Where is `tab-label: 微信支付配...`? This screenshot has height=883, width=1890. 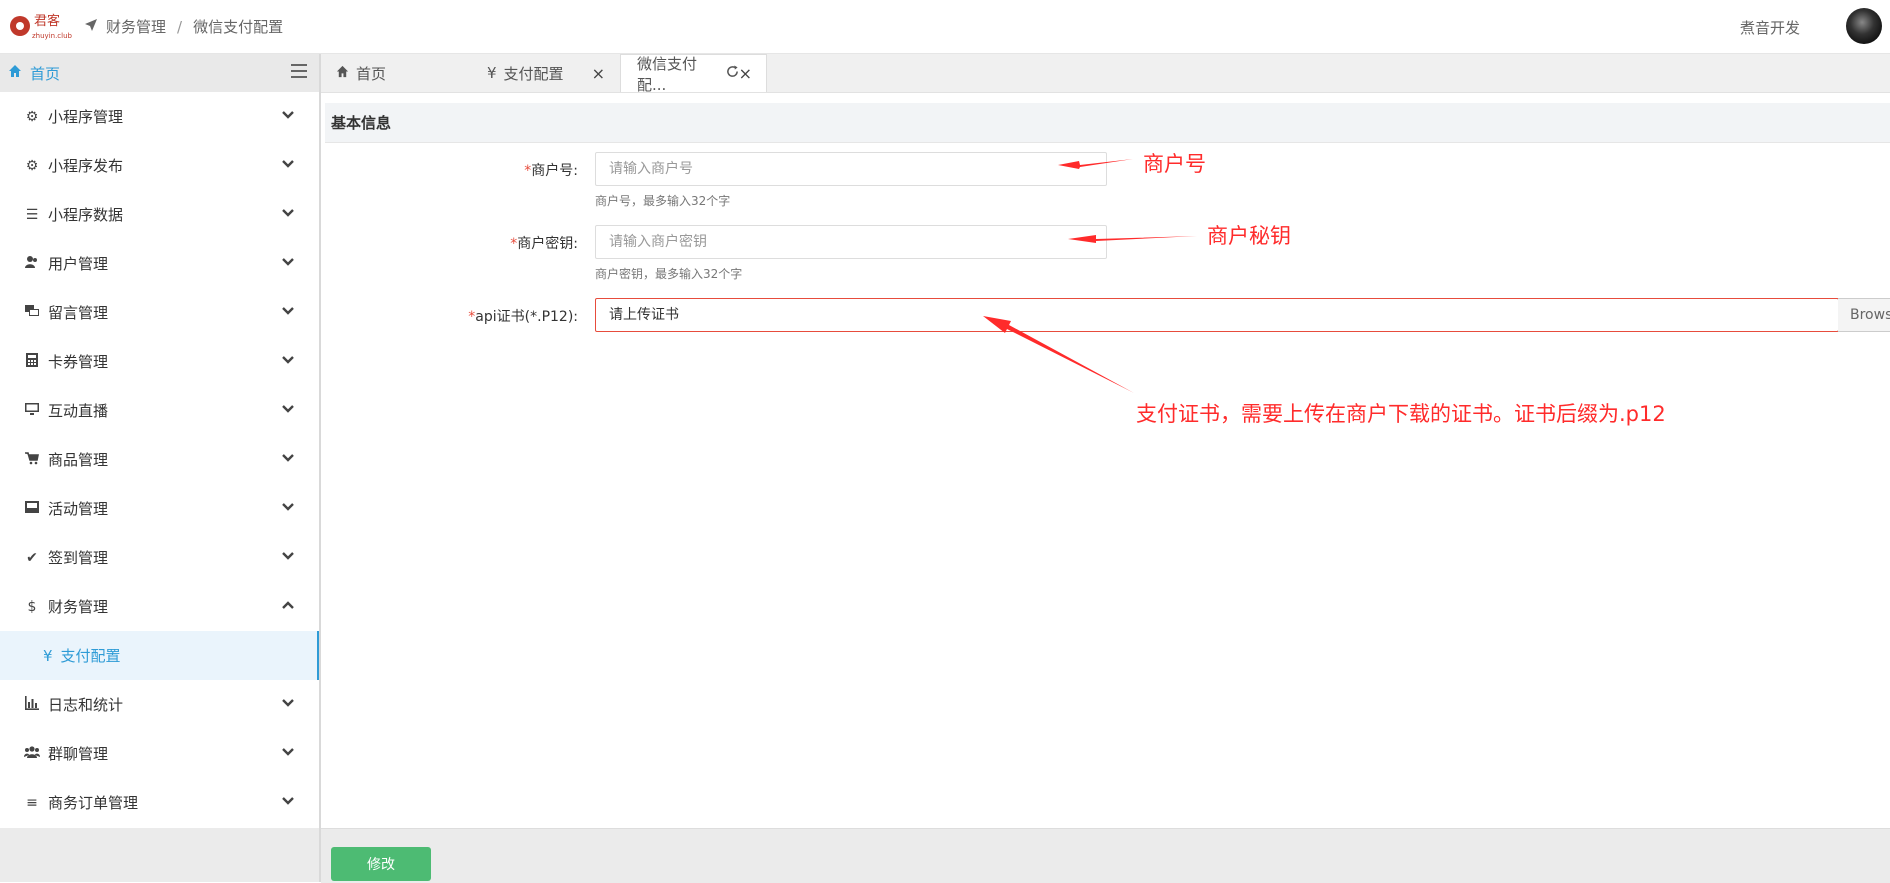 tab-label: 微信支付配... is located at coordinates (667, 74).